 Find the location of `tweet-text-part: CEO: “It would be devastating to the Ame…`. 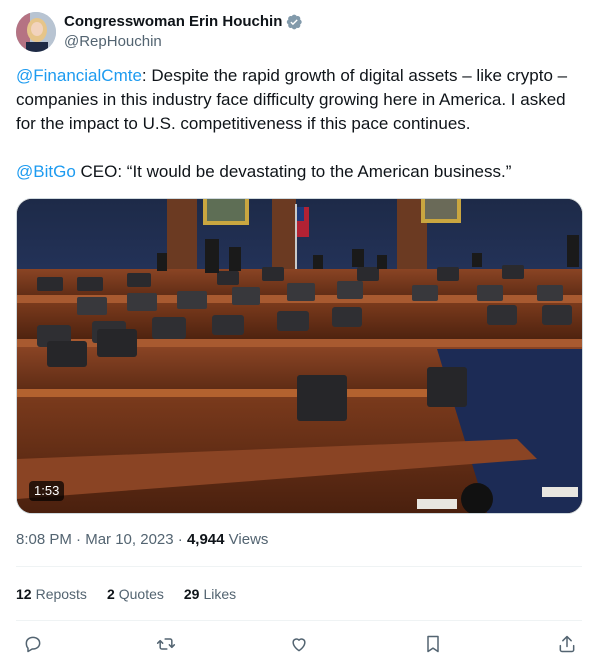

tweet-text-part: CEO: “It would be devastating to the Ame… is located at coordinates (293, 171).